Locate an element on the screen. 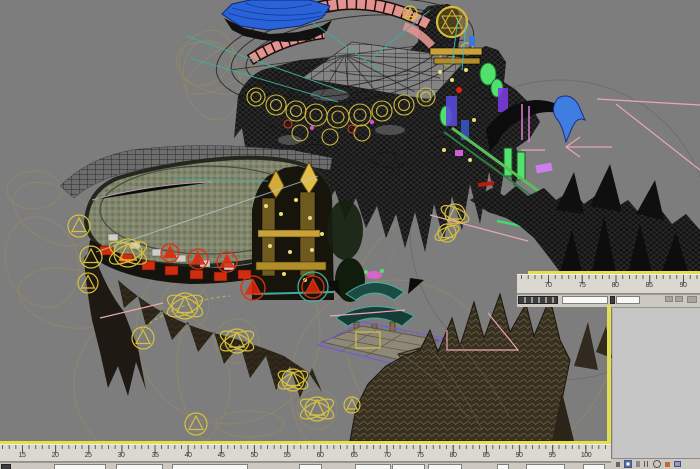 This screenshot has height=469, width=700. tick-label: 55 is located at coordinates (287, 455).